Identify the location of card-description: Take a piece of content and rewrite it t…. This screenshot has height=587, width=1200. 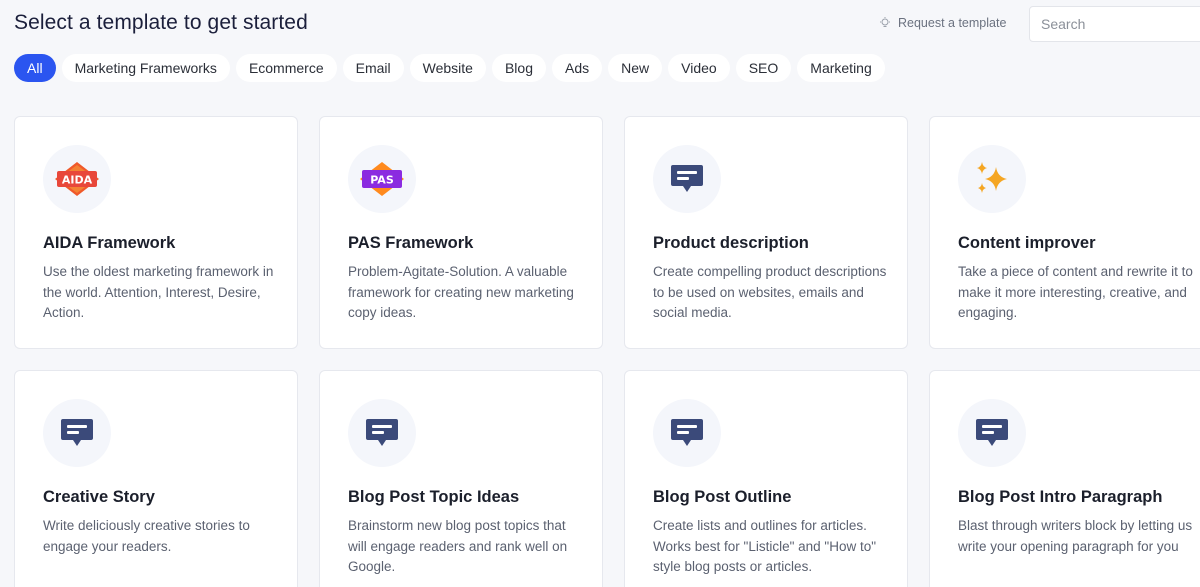
(1075, 292).